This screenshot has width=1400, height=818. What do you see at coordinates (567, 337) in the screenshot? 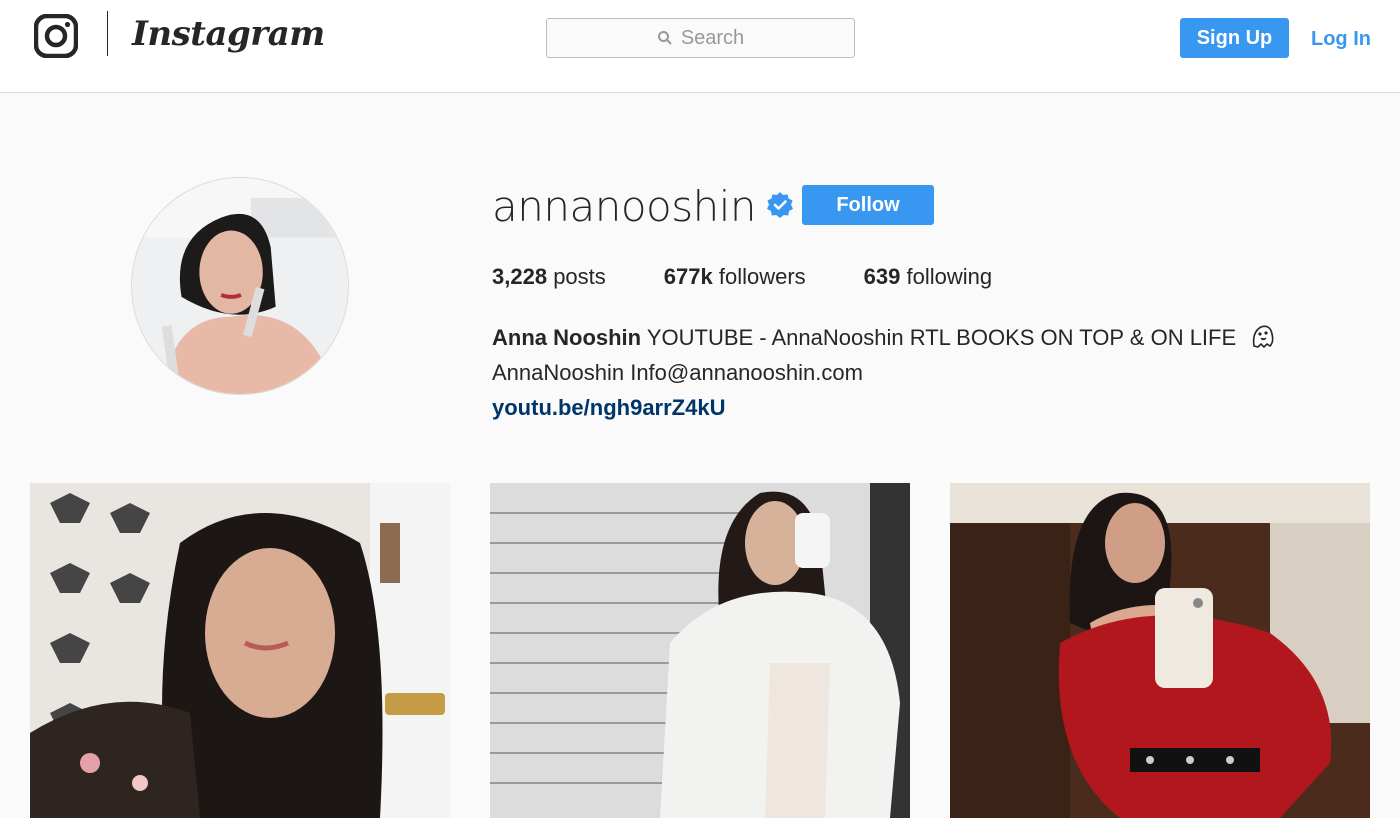
I see `profile-full-name: Anna Nooshin` at bounding box center [567, 337].